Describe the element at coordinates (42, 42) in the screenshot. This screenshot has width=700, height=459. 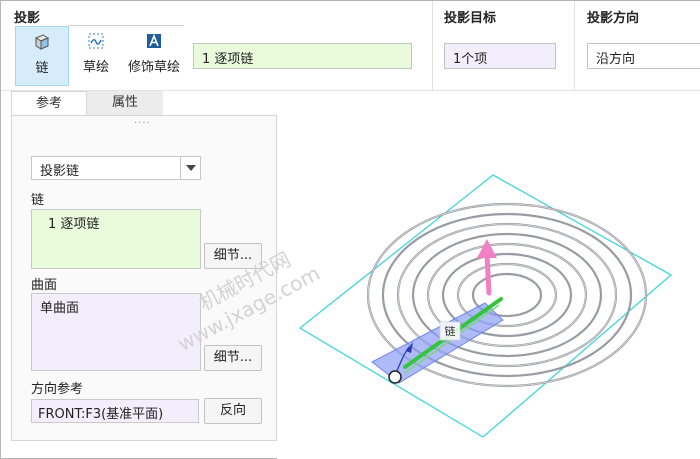
I see `cube-icon` at that location.